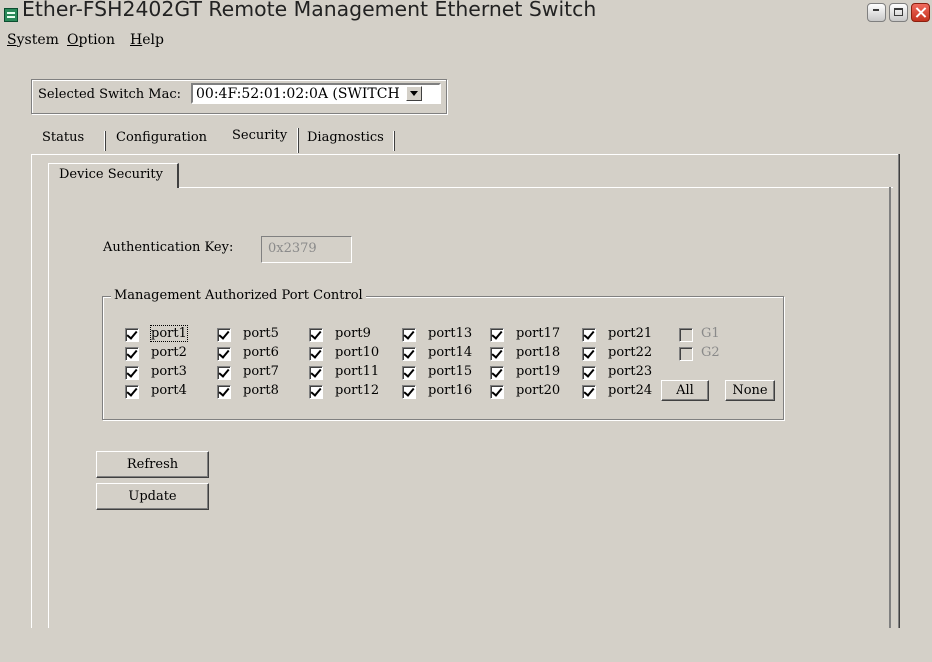  Describe the element at coordinates (33, 40) in the screenshot. I see `menu-system: System` at that location.